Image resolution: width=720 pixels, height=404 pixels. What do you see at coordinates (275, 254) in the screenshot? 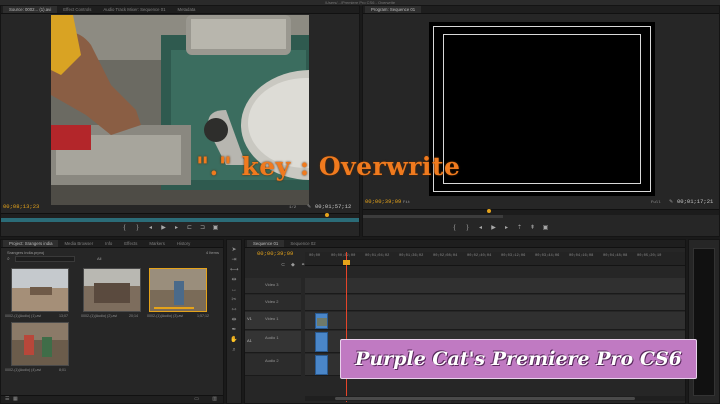
I see `timeline-timecode: 00;00;39;09` at bounding box center [275, 254].